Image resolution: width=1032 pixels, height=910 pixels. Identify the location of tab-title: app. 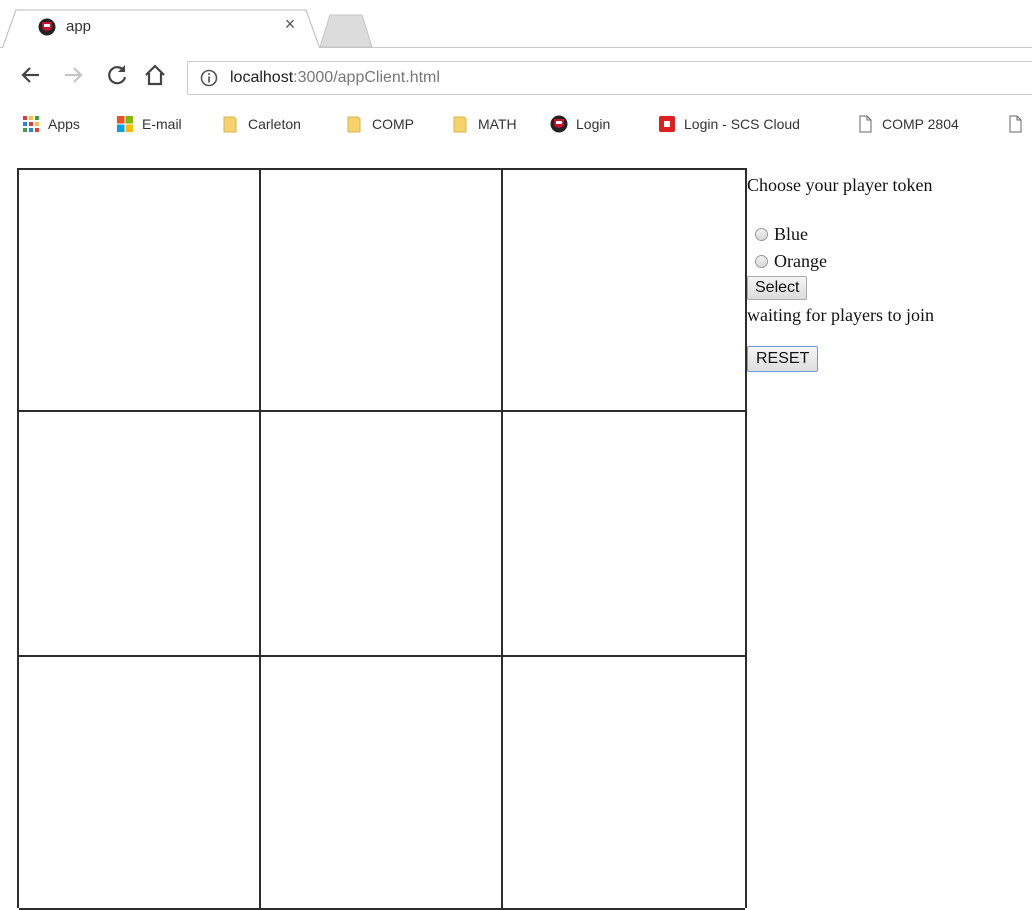
(79, 26).